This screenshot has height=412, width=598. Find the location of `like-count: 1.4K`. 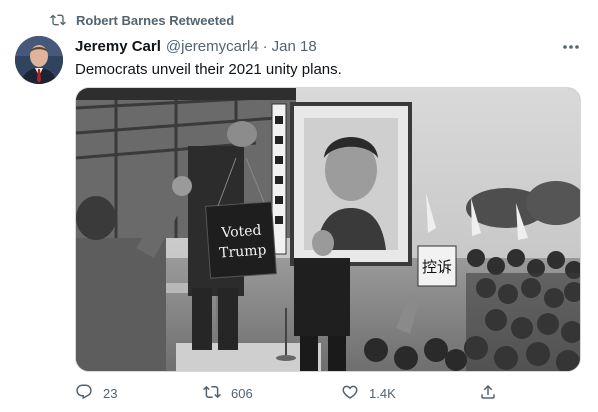

like-count: 1.4K is located at coordinates (382, 393).